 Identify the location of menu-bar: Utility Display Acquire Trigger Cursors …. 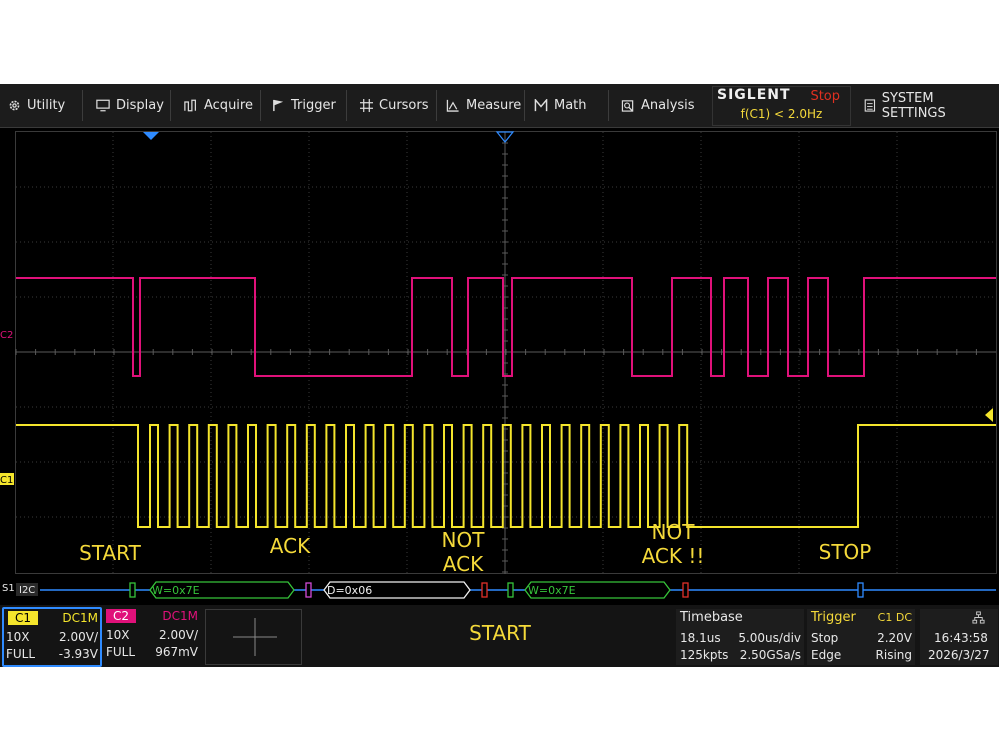
(499, 106).